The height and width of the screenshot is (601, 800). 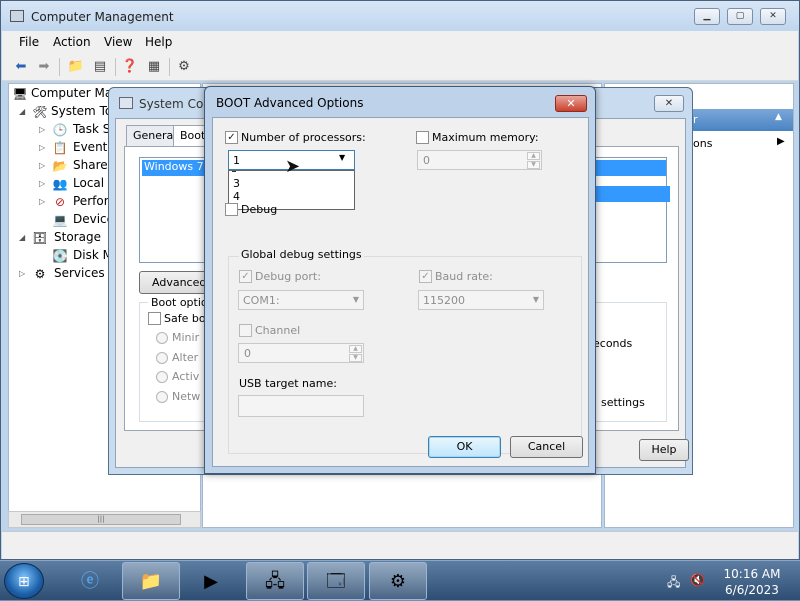 What do you see at coordinates (778, 117) in the screenshot?
I see `collapse-up-icon: ▲` at bounding box center [778, 117].